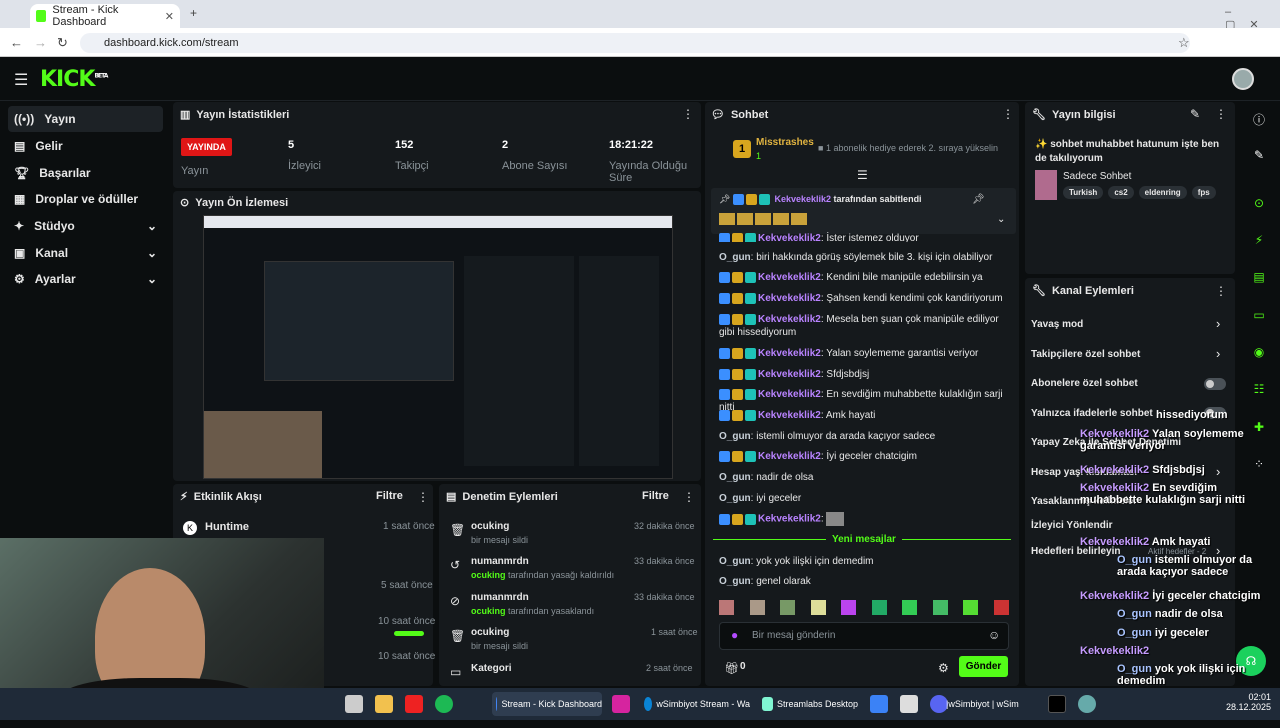  I want to click on kick-logo: KICKBETA, so click(74, 79).